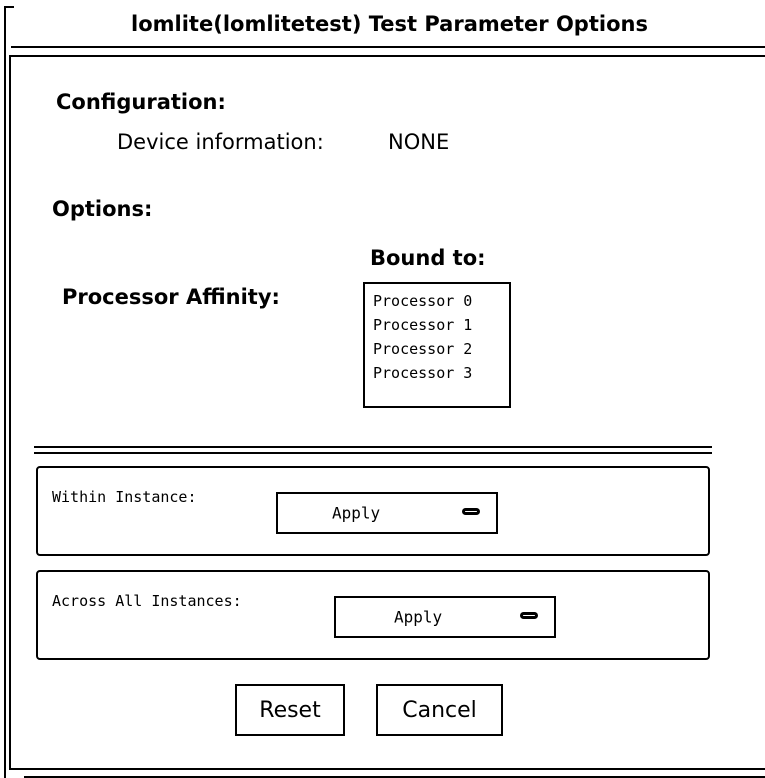 This screenshot has height=778, width=765. I want to click on across-instances-apply-button: Apply, so click(445, 617).